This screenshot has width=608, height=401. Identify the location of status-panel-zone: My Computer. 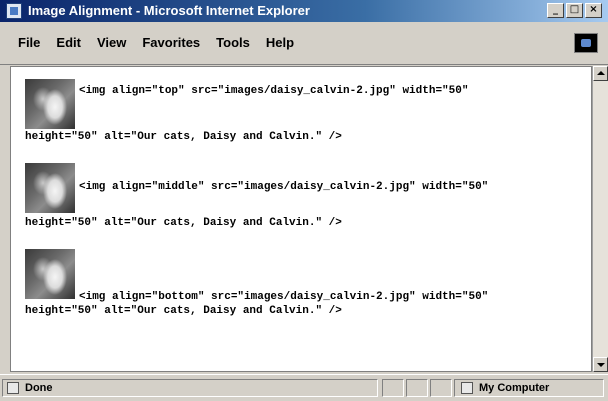
(529, 388).